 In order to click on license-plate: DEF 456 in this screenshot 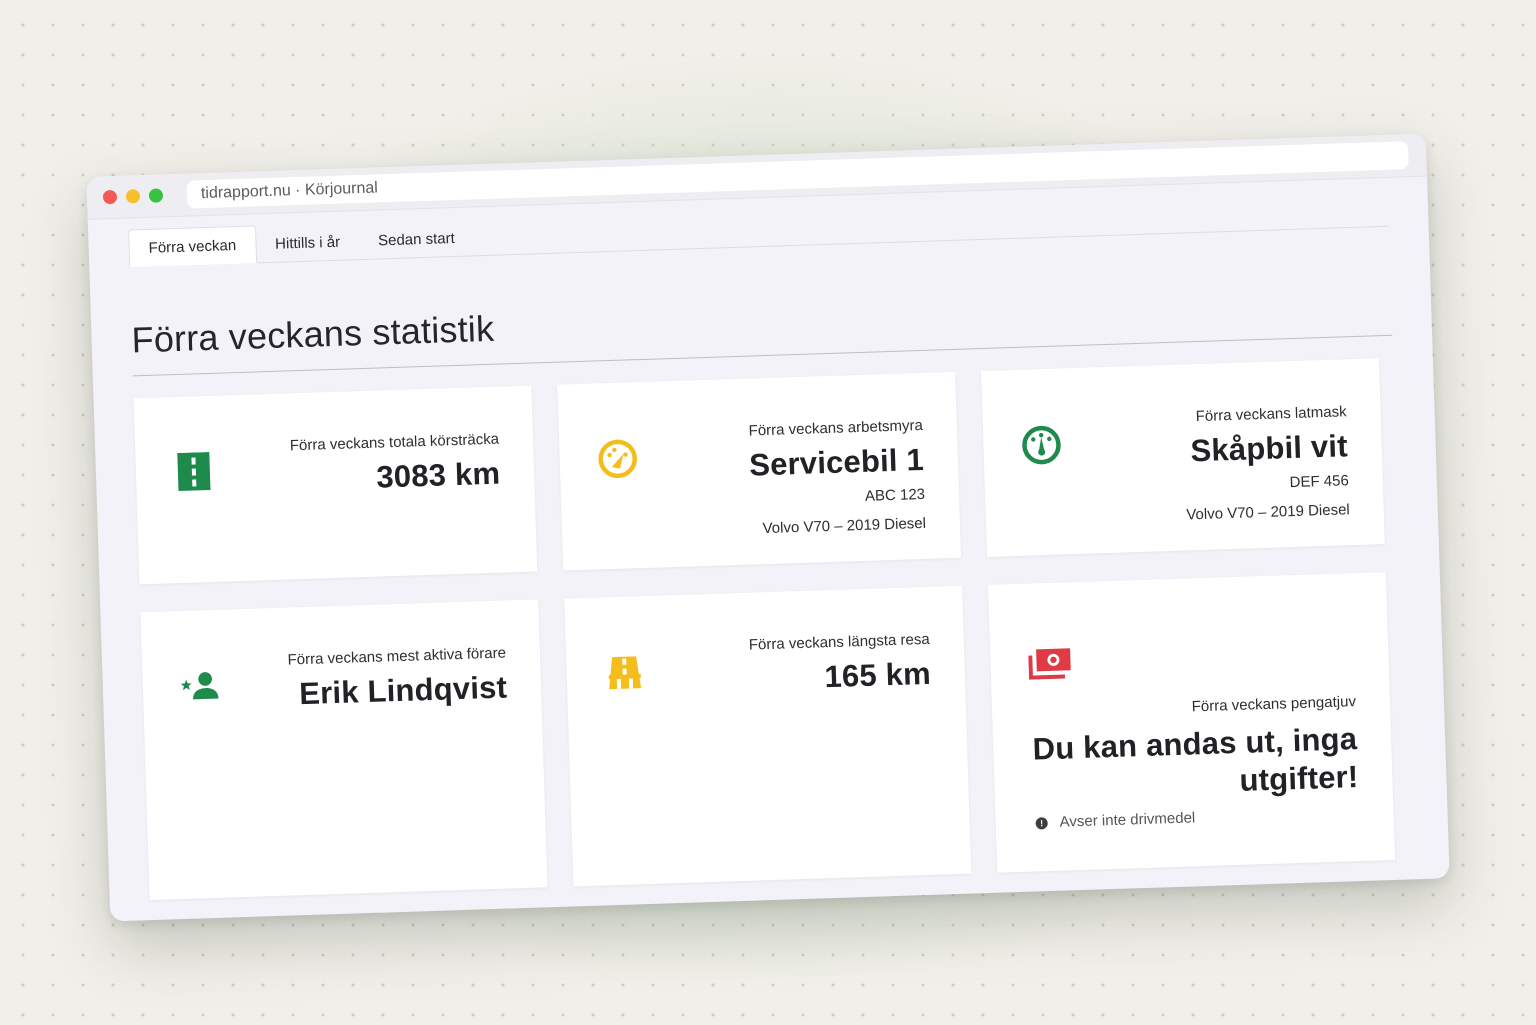, I will do `click(1319, 482)`.